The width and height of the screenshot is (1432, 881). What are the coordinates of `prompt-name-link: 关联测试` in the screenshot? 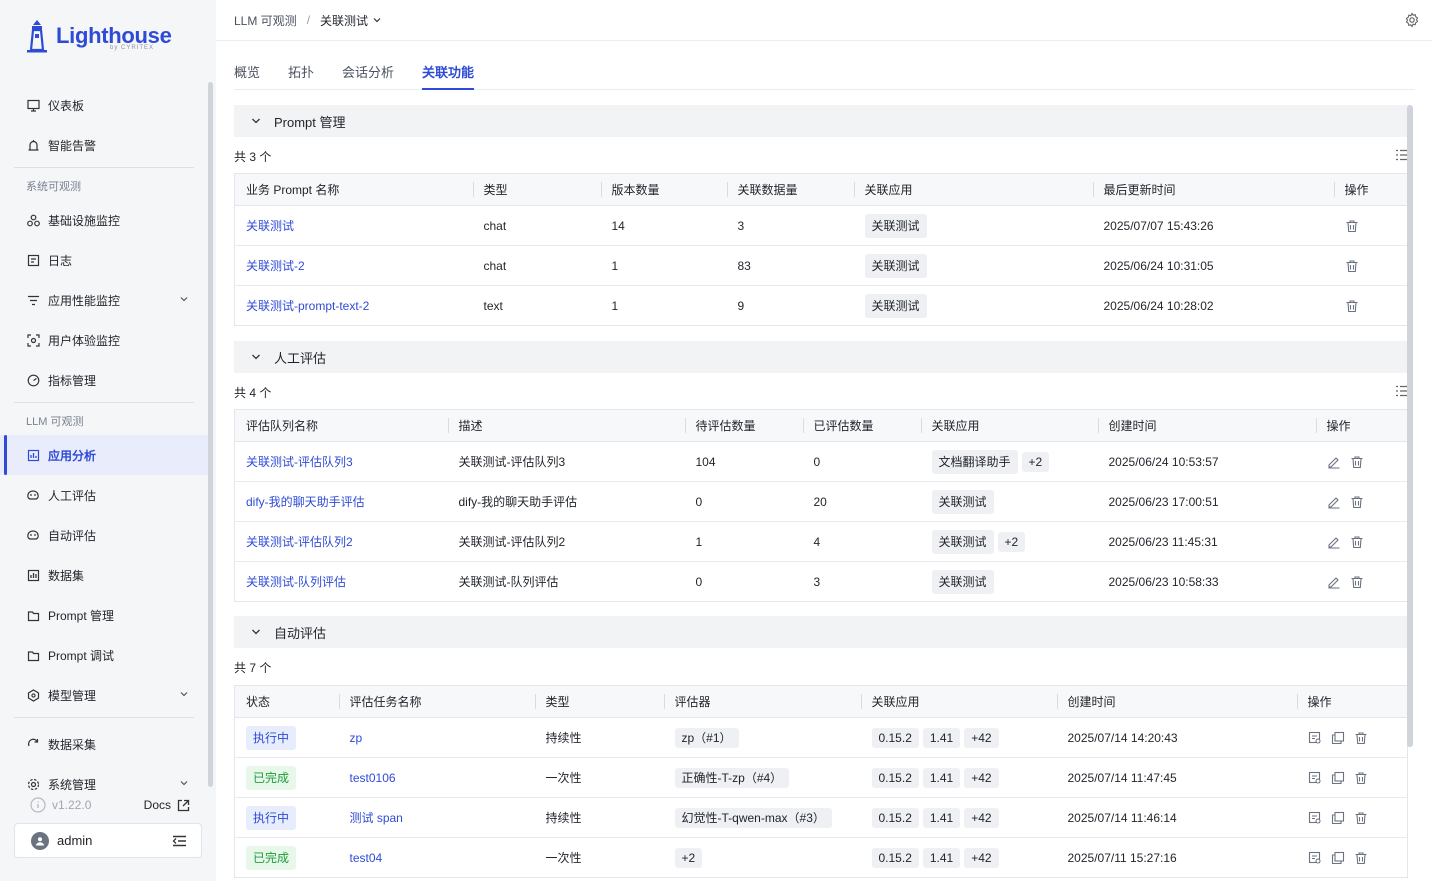 It's located at (270, 226).